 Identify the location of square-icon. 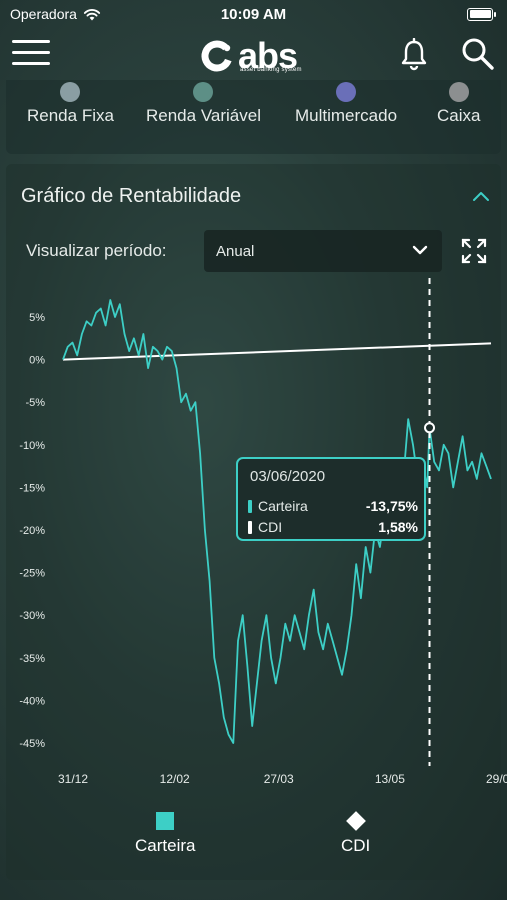
(165, 821).